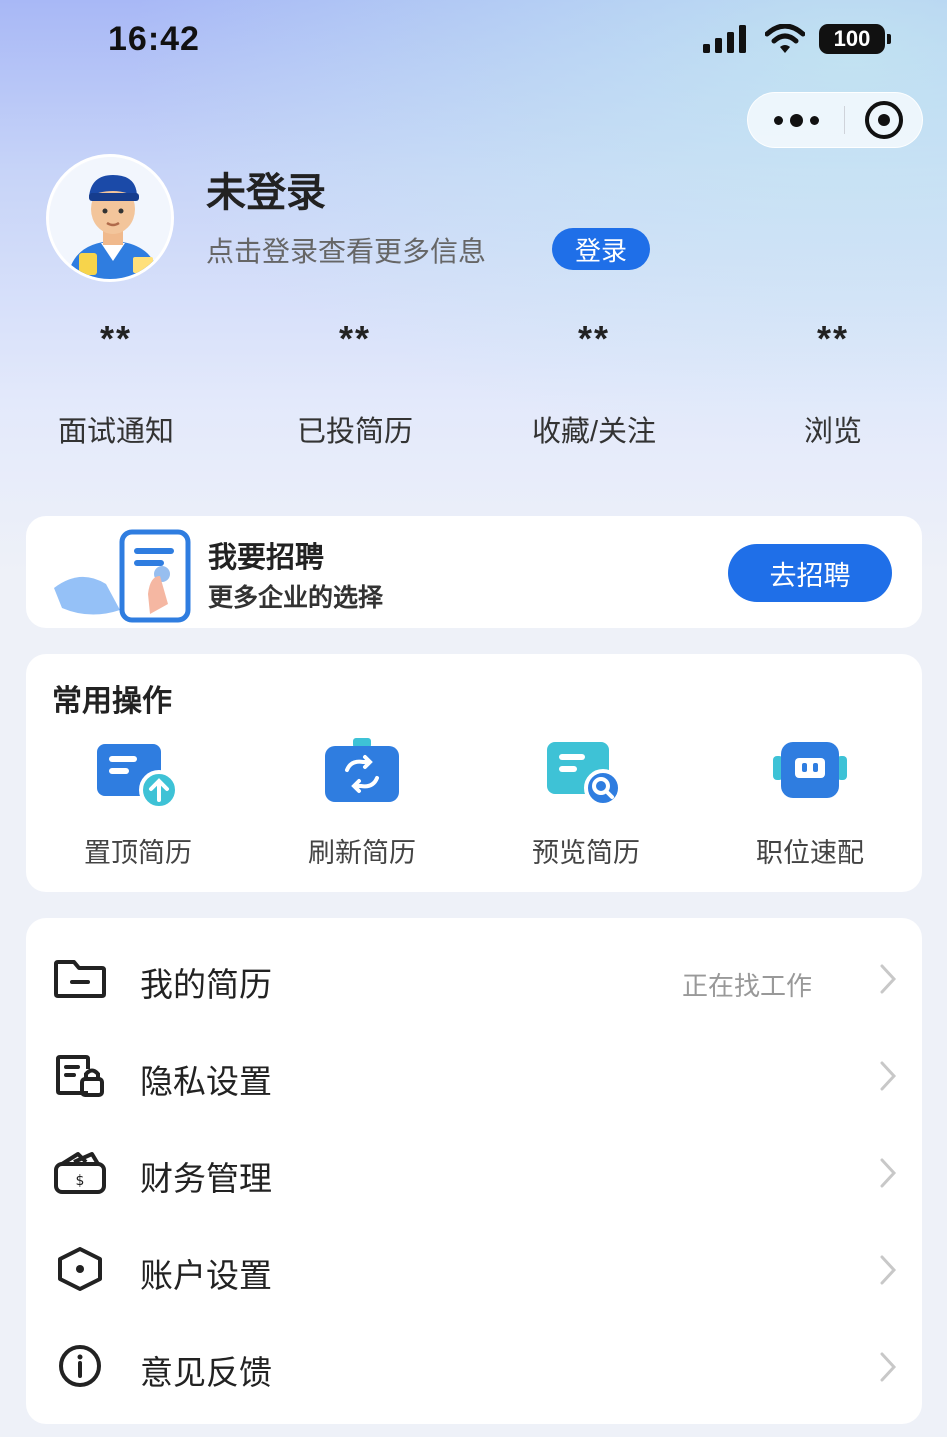 This screenshot has width=947, height=1437. I want to click on miniprogram-capsule, so click(835, 120).